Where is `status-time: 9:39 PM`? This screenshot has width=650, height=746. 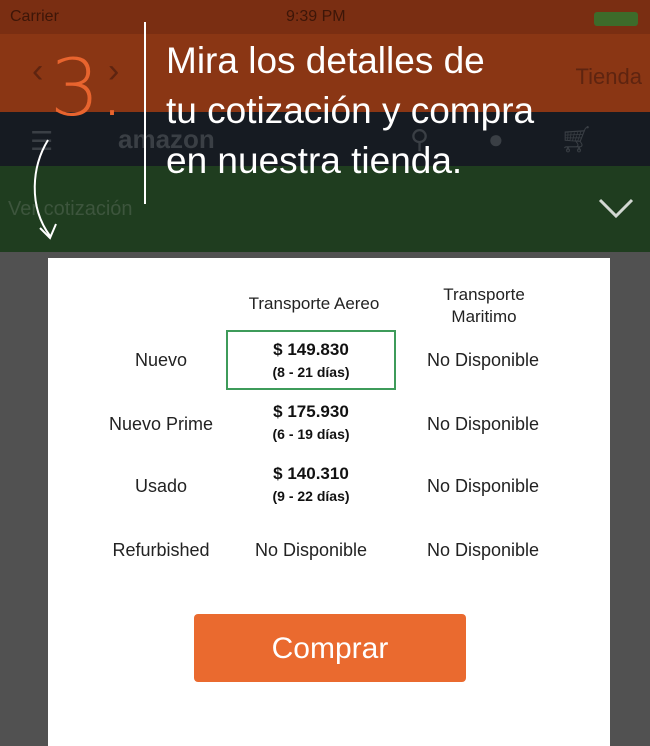
status-time: 9:39 PM is located at coordinates (316, 16).